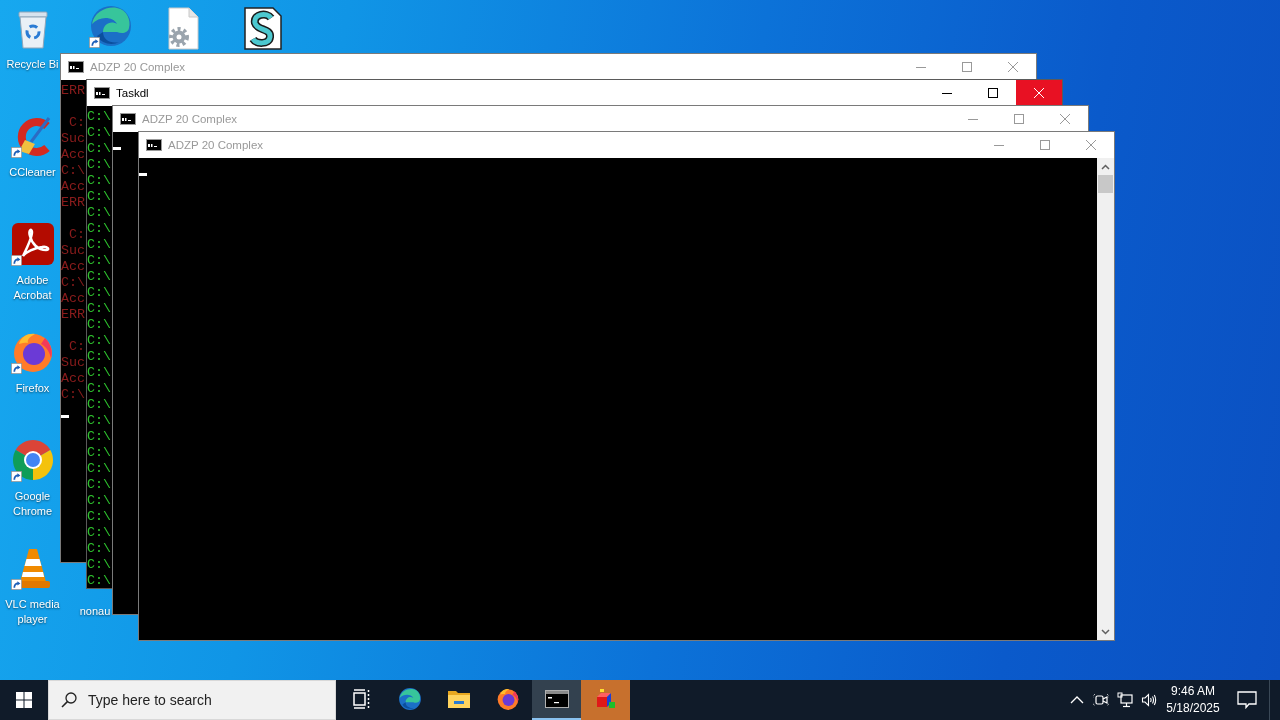 This screenshot has width=1280, height=720. What do you see at coordinates (192, 700) in the screenshot?
I see `search-field: Type here to search` at bounding box center [192, 700].